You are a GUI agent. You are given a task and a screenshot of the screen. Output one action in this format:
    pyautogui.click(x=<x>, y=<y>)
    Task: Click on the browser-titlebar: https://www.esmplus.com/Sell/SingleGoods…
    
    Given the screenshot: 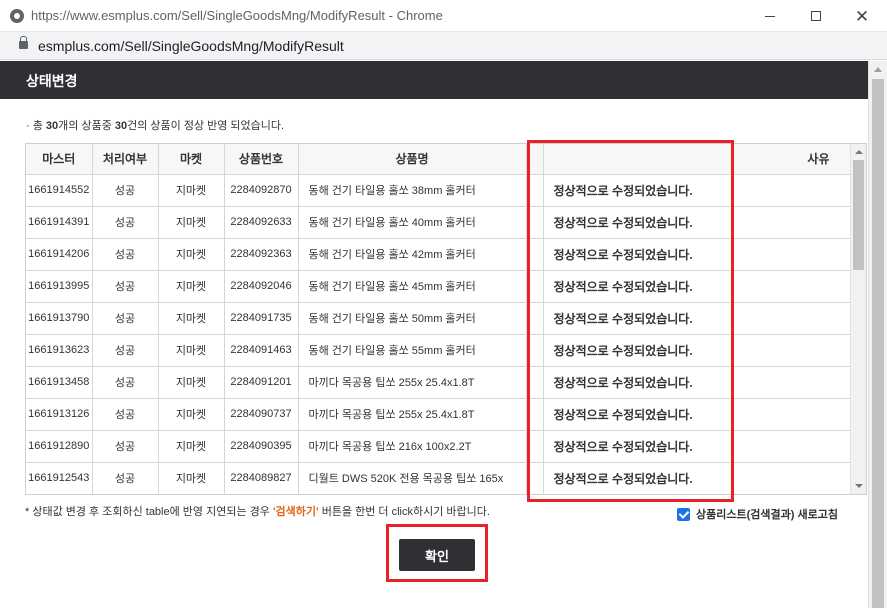 What is the action you would take?
    pyautogui.click(x=443, y=16)
    